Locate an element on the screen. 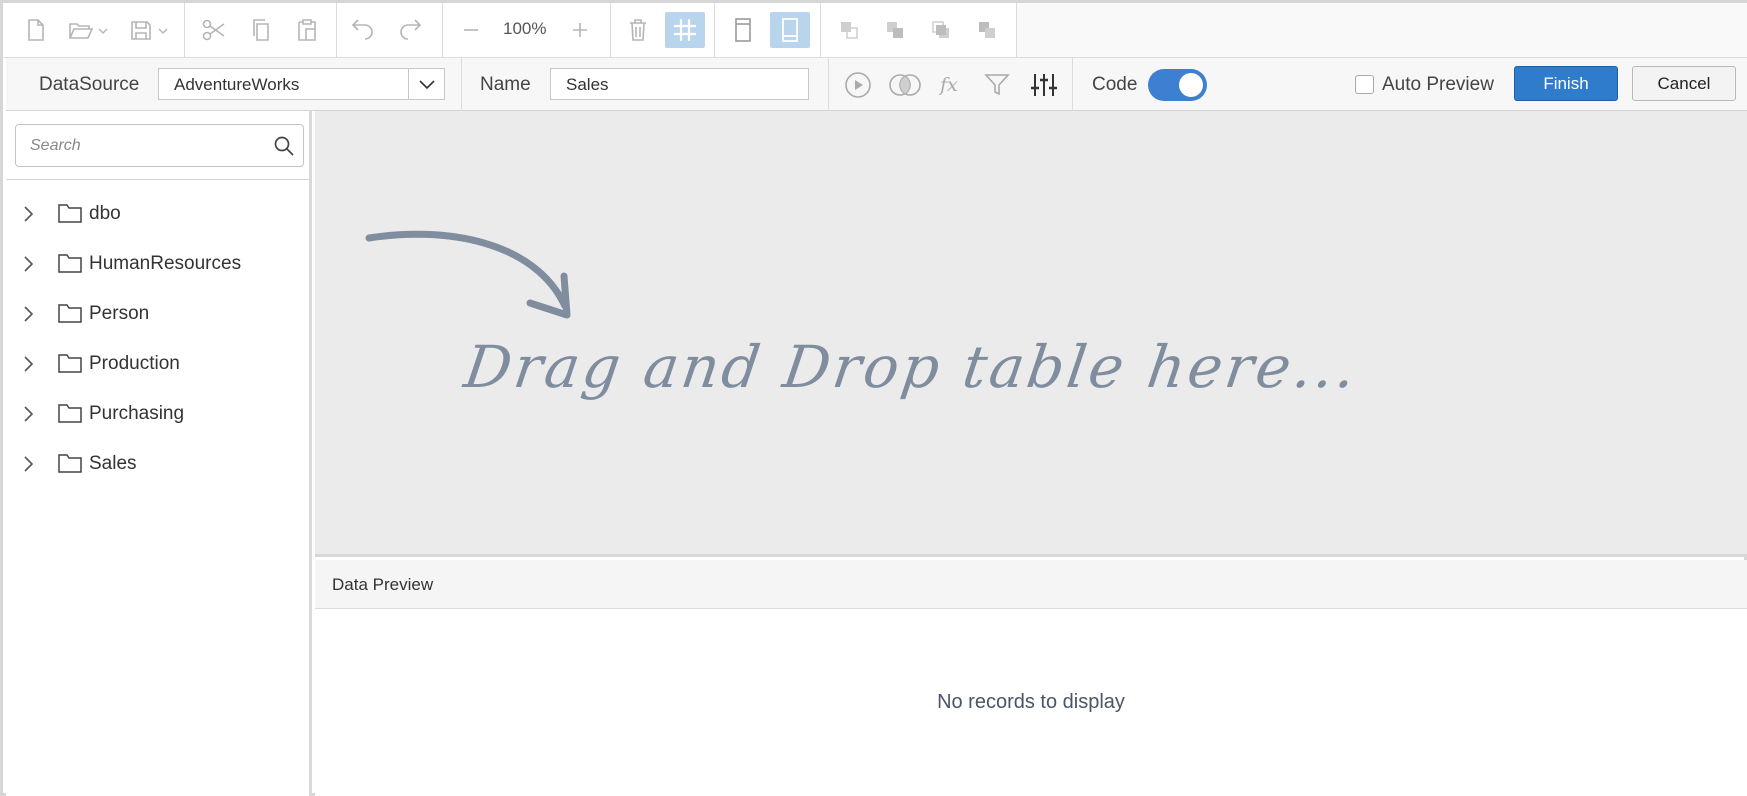  split-layout-icon is located at coordinates (790, 30).